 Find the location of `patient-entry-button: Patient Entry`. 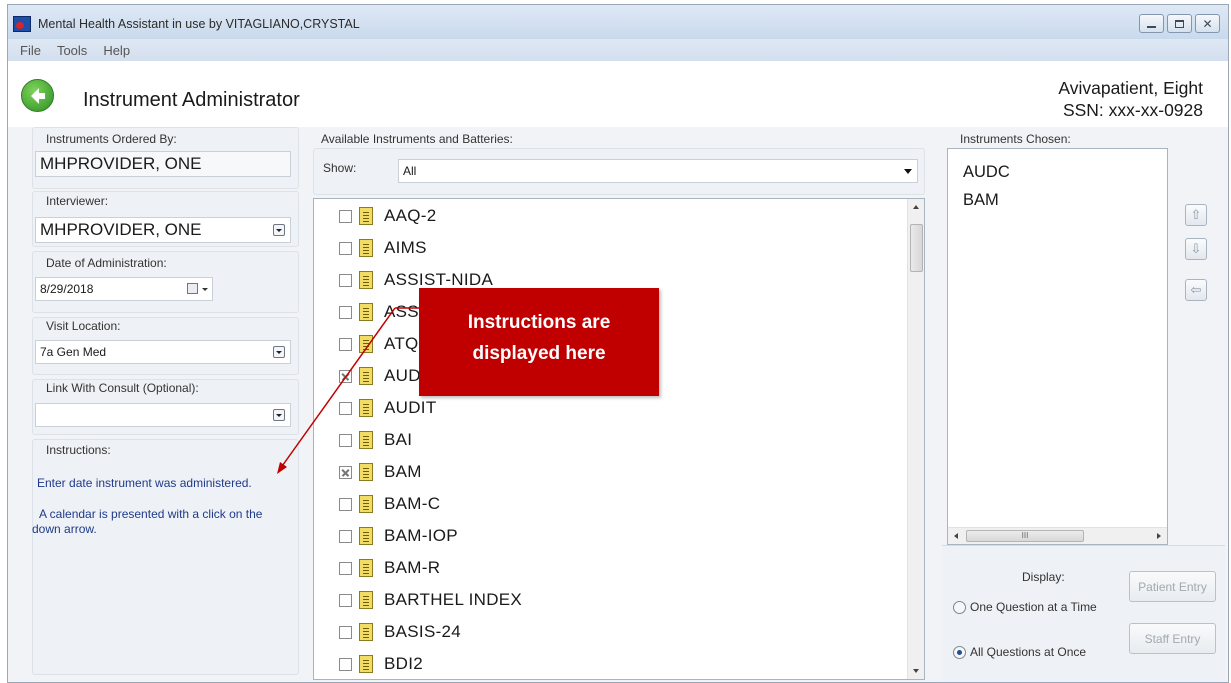

patient-entry-button: Patient Entry is located at coordinates (1172, 586).